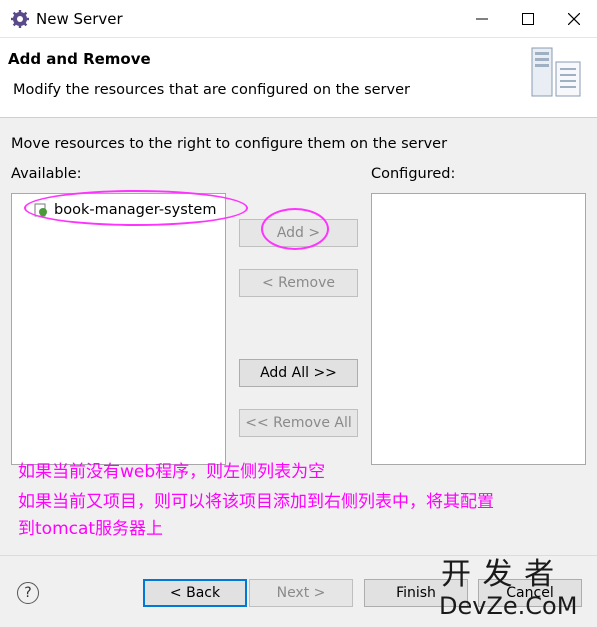  I want to click on highlight-circle-add, so click(295, 229).